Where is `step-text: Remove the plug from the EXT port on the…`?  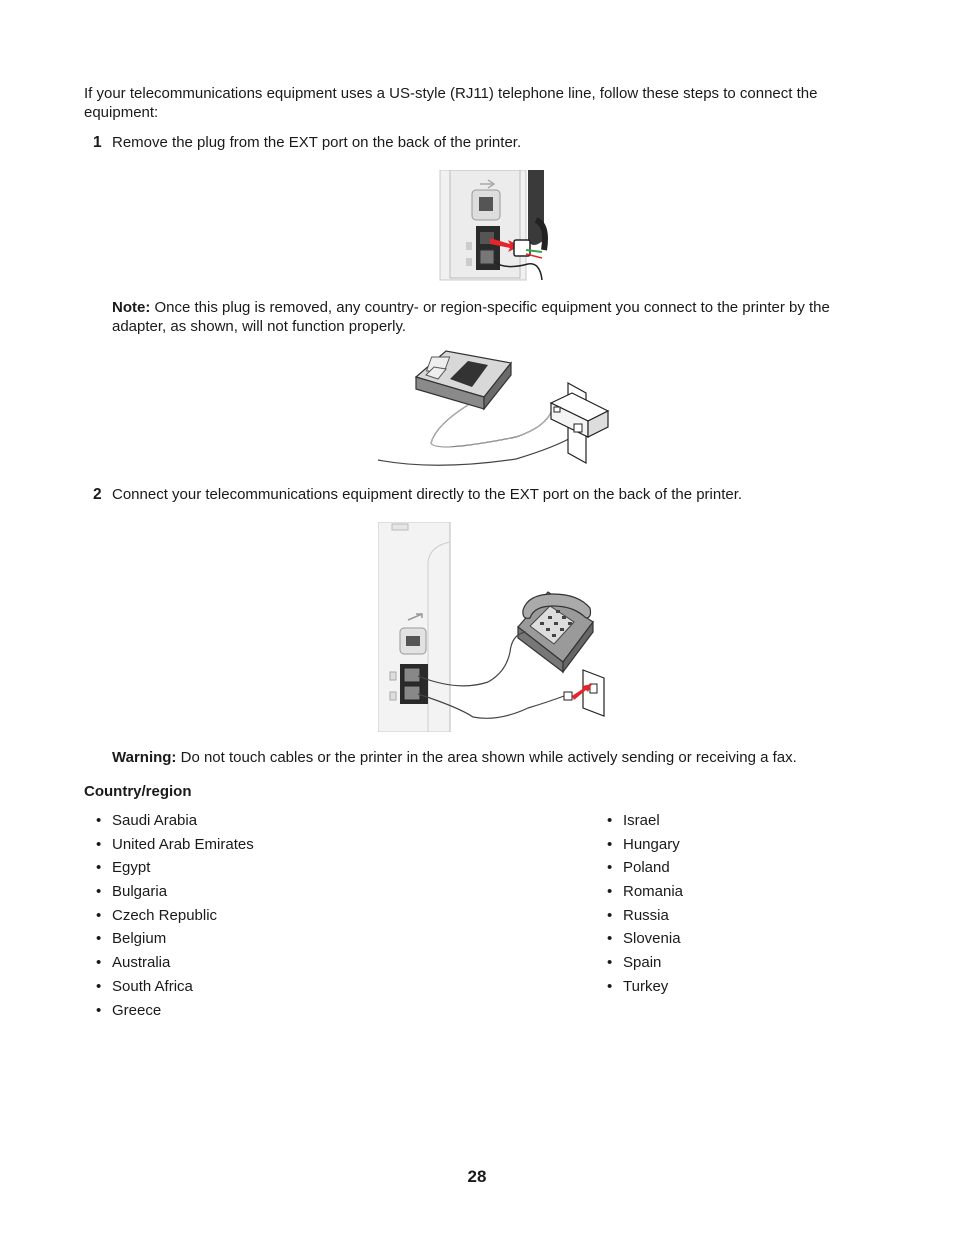
step-text: Remove the plug from the EXT port on the… is located at coordinates (317, 142).